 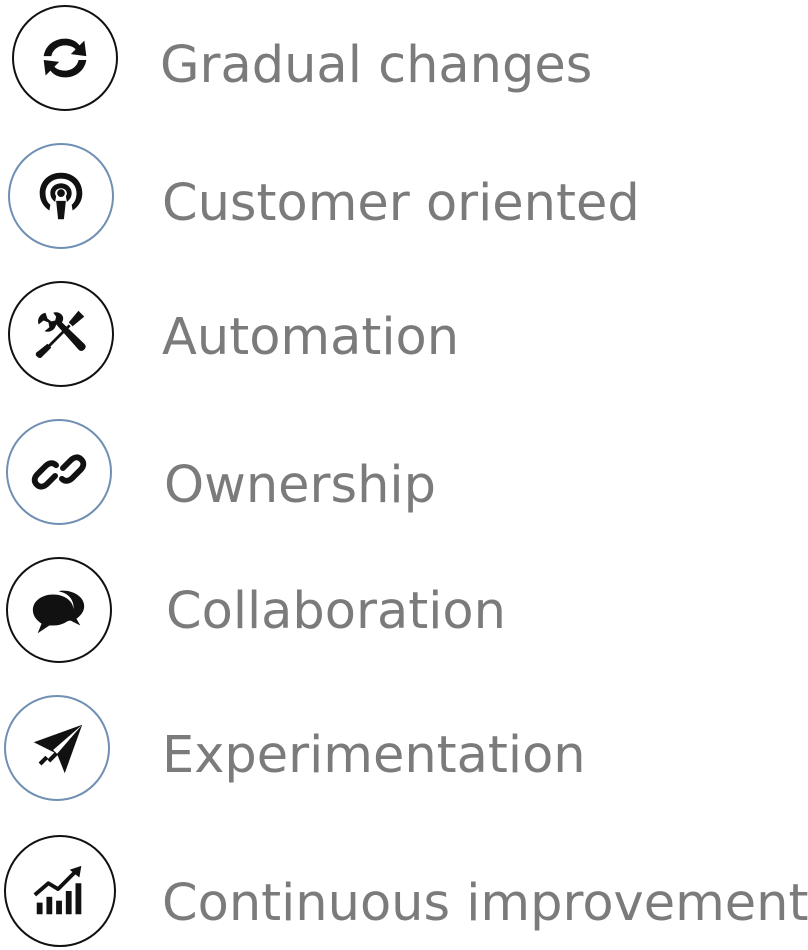 I want to click on wrench-screwdriver-icon, so click(x=60, y=334).